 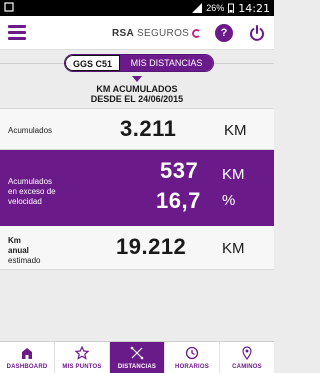 What do you see at coordinates (82, 367) in the screenshot?
I see `nav-mis-puntos-label: MIS PUNTOS` at bounding box center [82, 367].